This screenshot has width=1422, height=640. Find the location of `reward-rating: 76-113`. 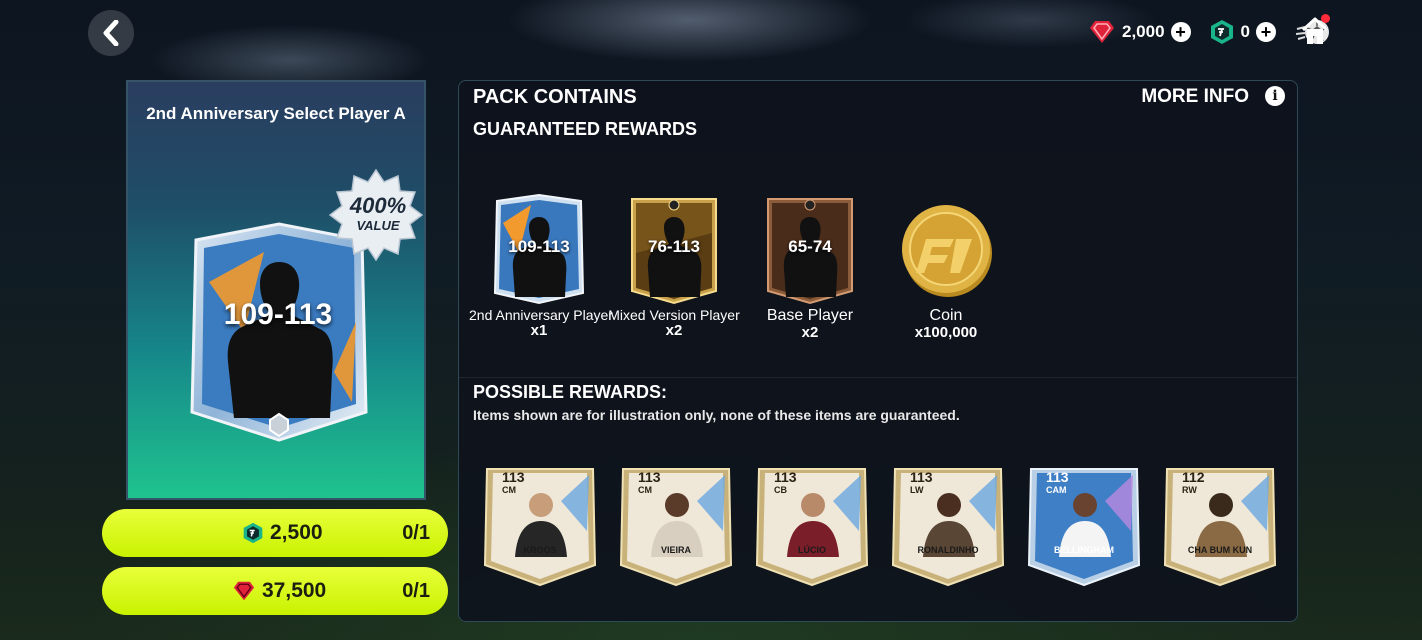

reward-rating: 76-113 is located at coordinates (674, 246).